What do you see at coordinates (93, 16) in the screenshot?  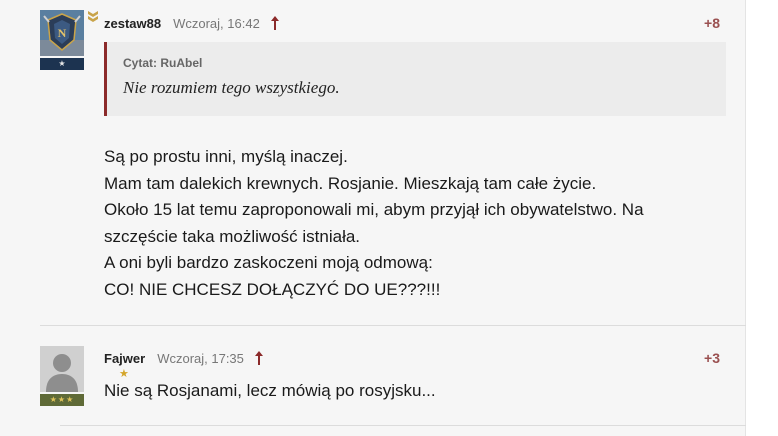 I see `rank-chevron-icon` at bounding box center [93, 16].